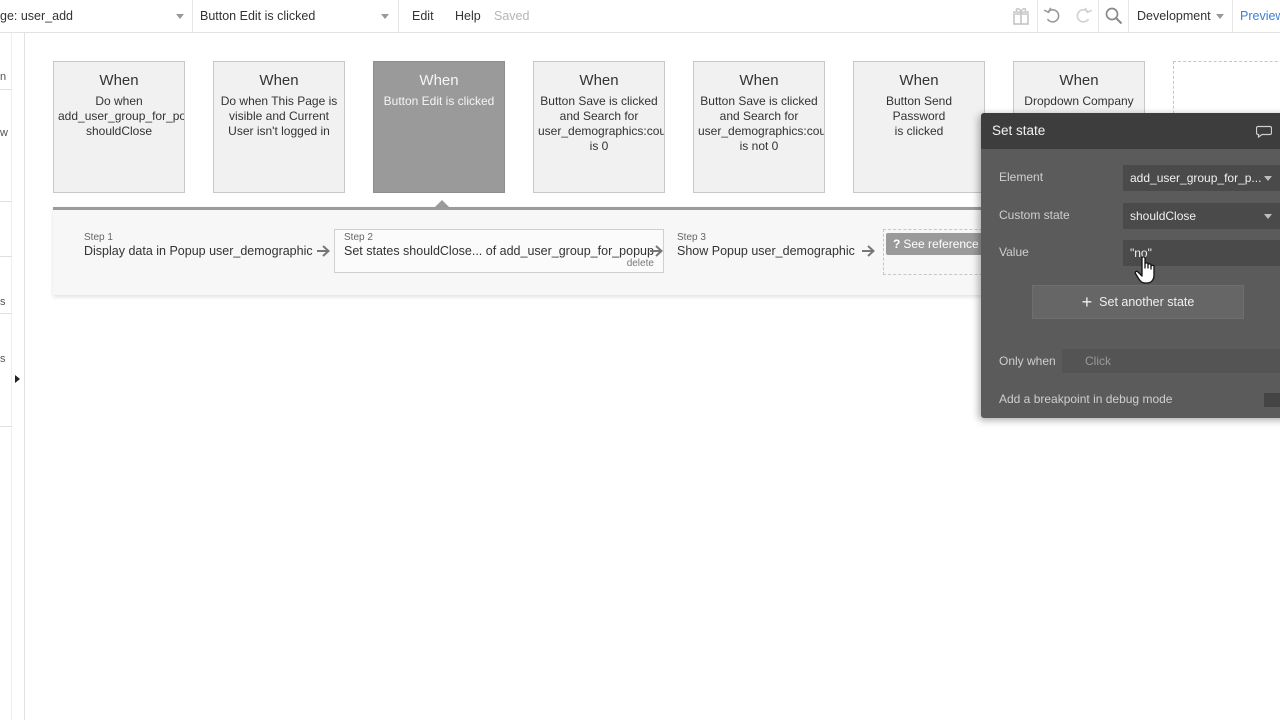 Image resolution: width=1280 pixels, height=720 pixels. I want to click on saved-status: Saved, so click(512, 16).